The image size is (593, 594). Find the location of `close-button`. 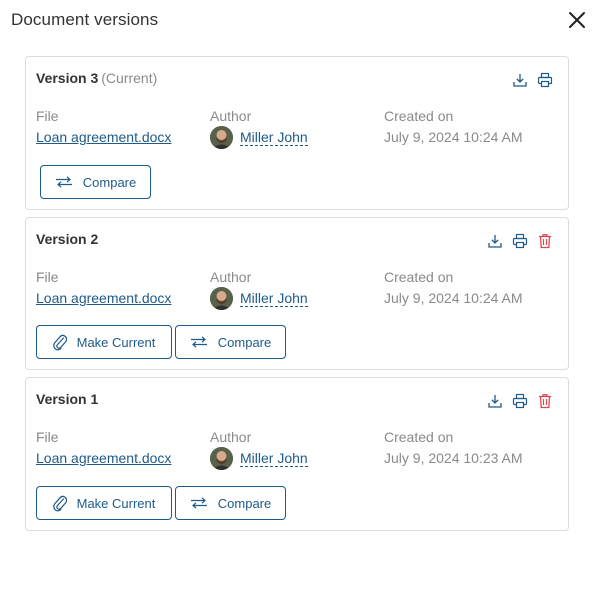

close-button is located at coordinates (577, 20).